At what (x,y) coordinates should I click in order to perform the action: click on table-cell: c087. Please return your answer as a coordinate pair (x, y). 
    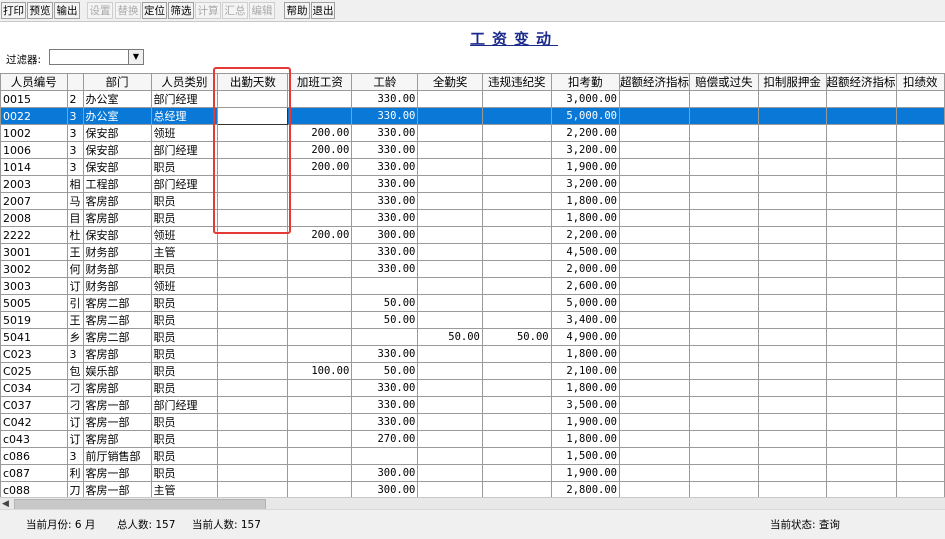
    Looking at the image, I should click on (34, 473).